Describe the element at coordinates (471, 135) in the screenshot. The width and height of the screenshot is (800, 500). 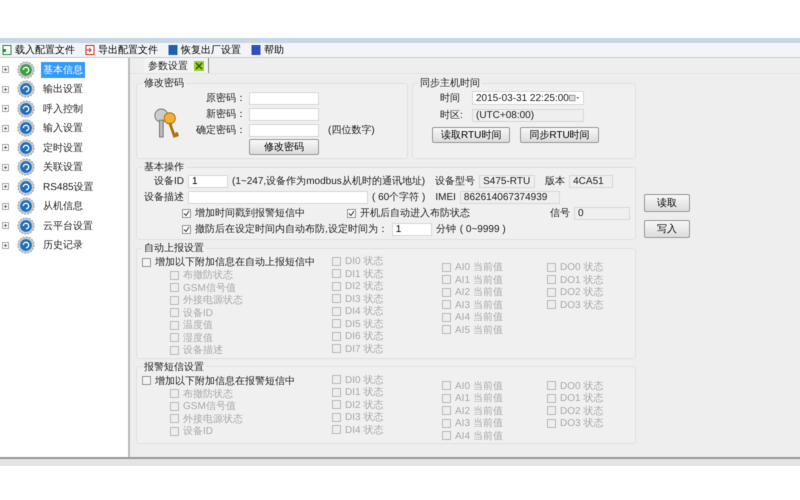
I see `time-button: 读取RTU时间` at that location.